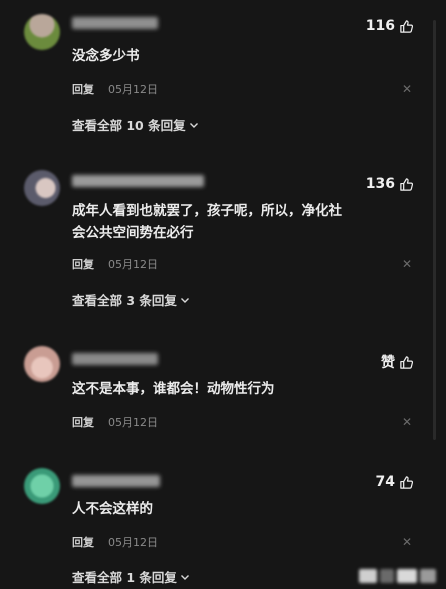  I want to click on comment-text: 人不会这样的, so click(112, 509).